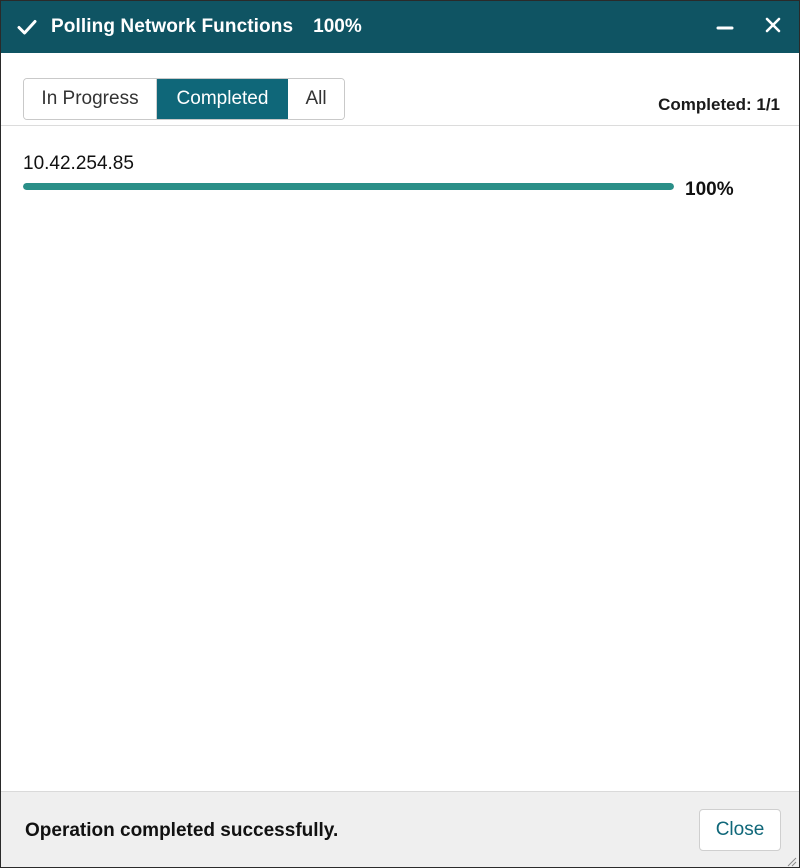 The image size is (800, 868). What do you see at coordinates (78, 163) in the screenshot?
I see `task-name: 10.42.254.85` at bounding box center [78, 163].